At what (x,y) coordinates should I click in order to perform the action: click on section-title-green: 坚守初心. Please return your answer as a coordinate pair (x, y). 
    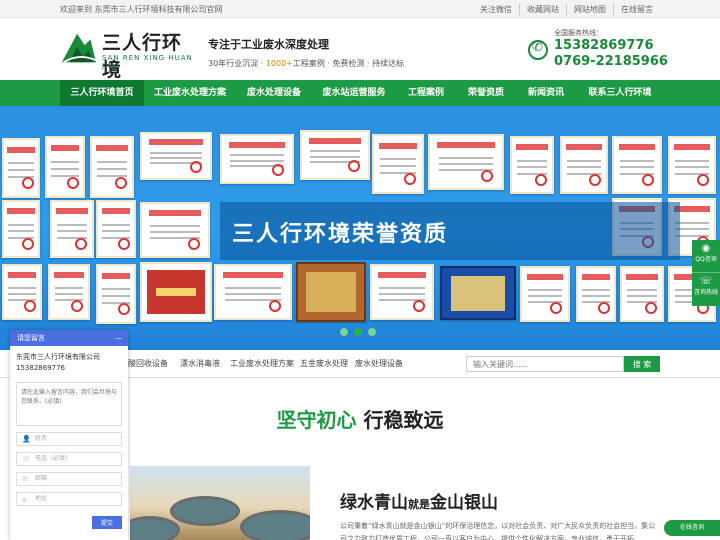
    Looking at the image, I should click on (316, 420).